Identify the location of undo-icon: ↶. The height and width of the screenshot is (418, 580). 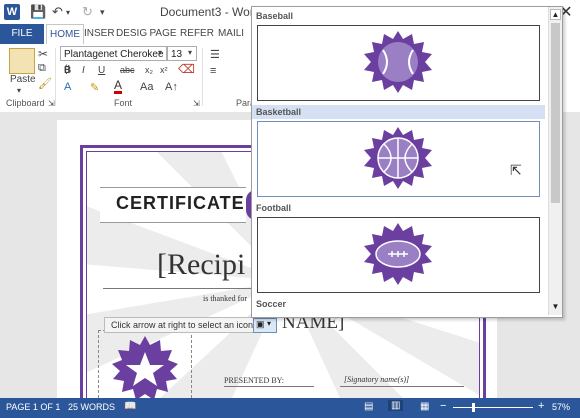
(57, 12).